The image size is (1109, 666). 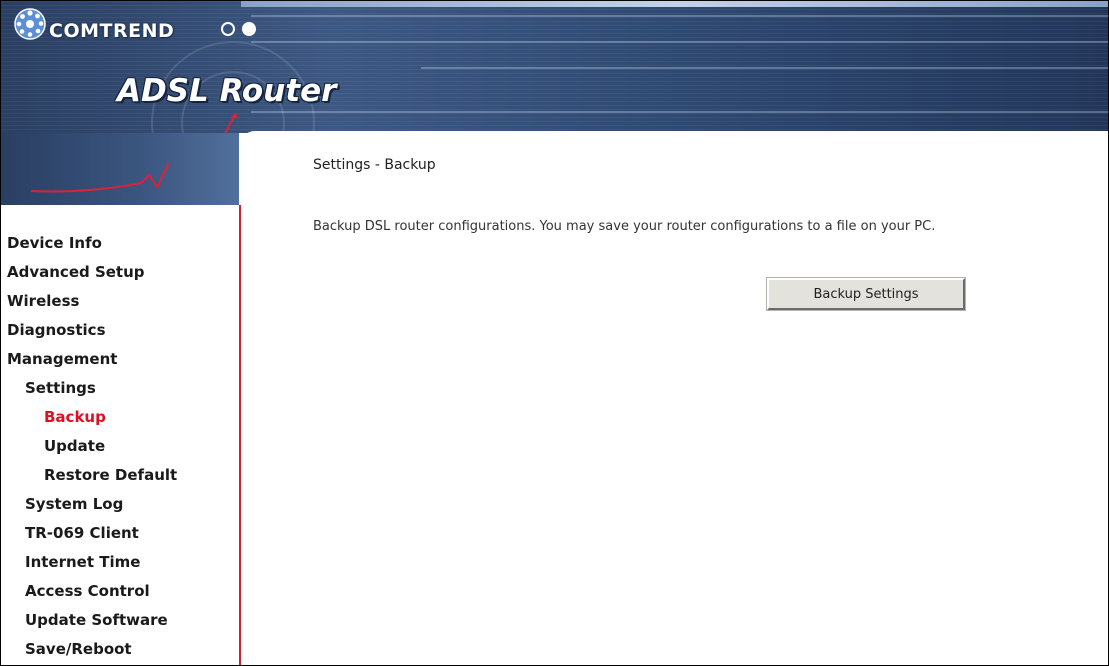 What do you see at coordinates (120, 620) in the screenshot?
I see `sidebar-item-update-software: Update Software` at bounding box center [120, 620].